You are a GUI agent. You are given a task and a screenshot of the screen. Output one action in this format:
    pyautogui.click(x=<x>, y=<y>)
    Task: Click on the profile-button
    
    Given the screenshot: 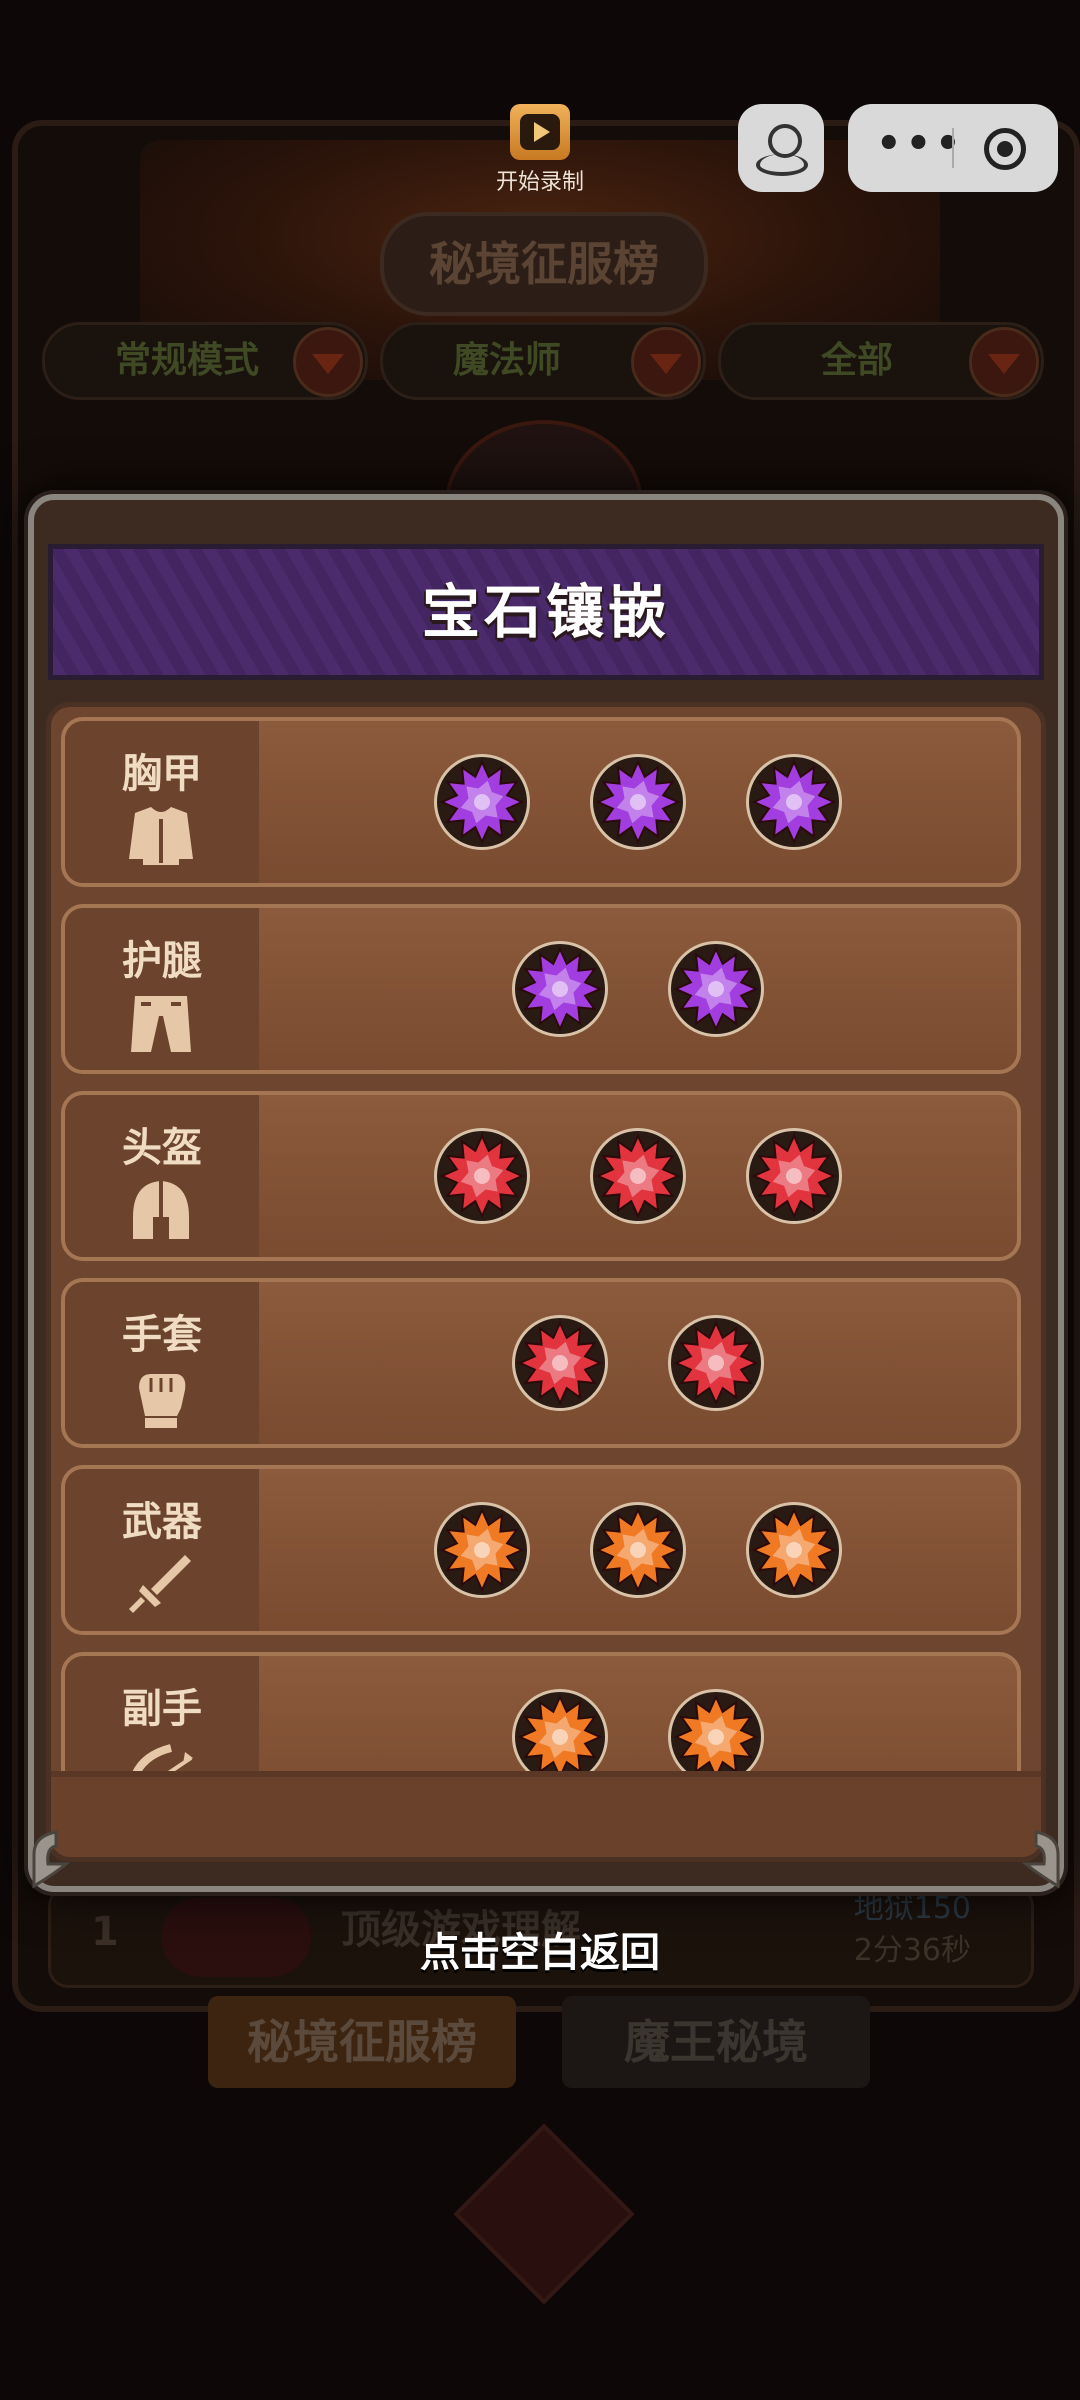 What is the action you would take?
    pyautogui.click(x=781, y=148)
    